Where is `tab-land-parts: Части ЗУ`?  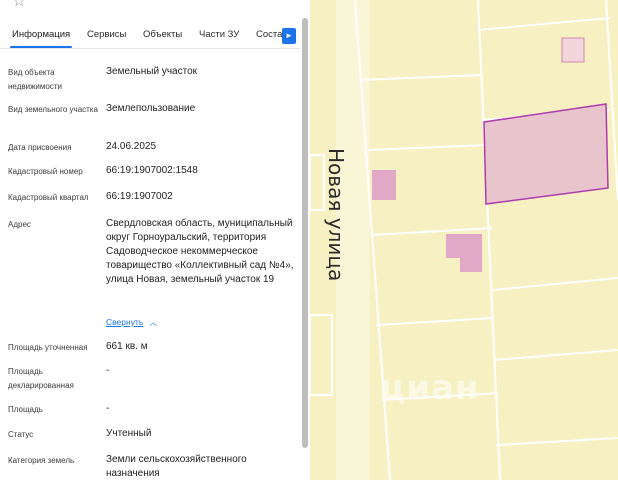
tab-land-parts: Части ЗУ is located at coordinates (219, 38).